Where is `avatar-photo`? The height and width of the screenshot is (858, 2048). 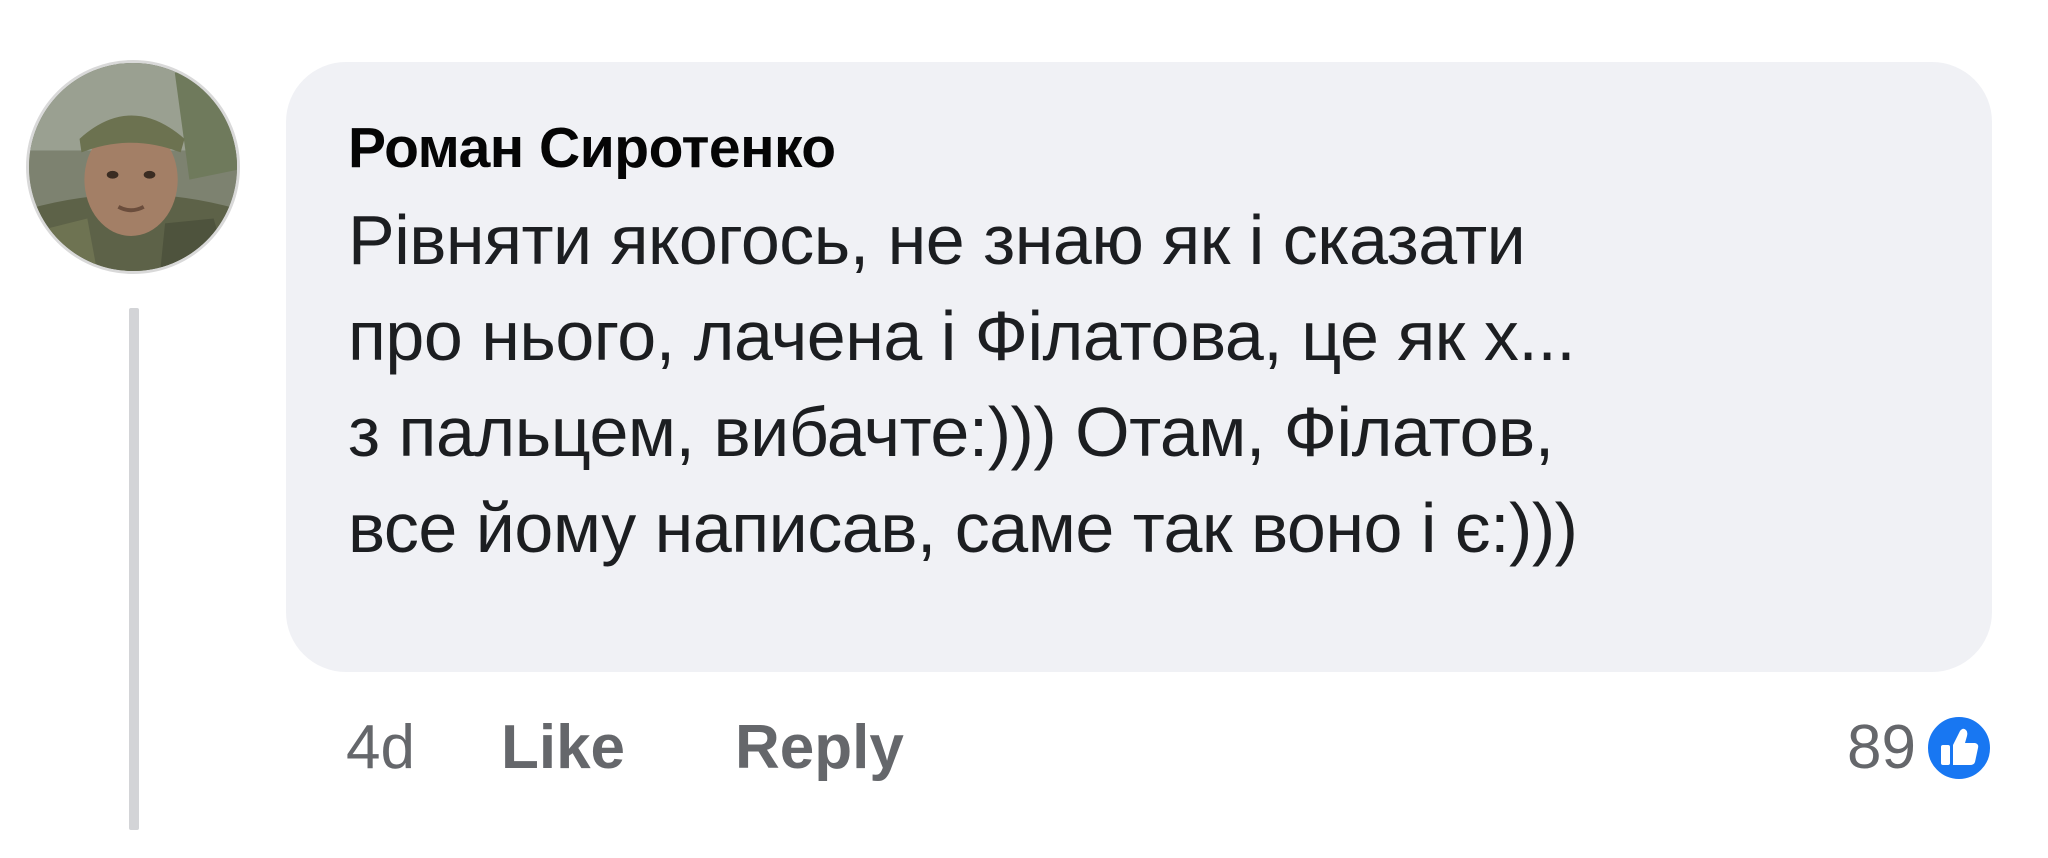 avatar-photo is located at coordinates (133, 167).